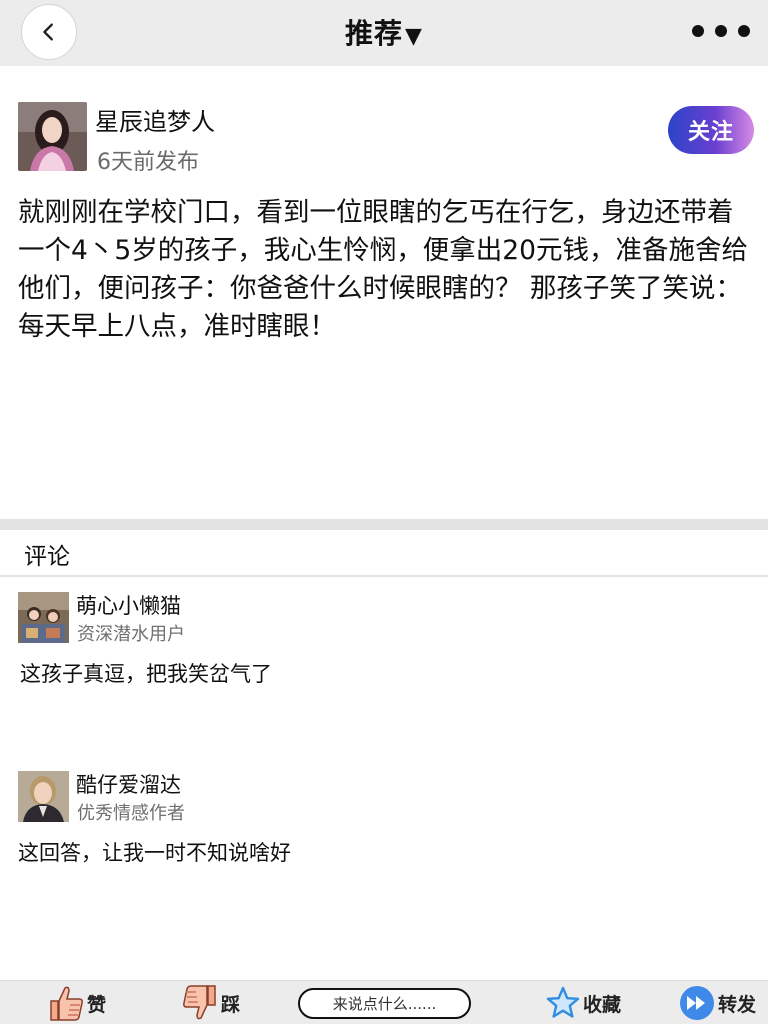 The image size is (768, 1025). I want to click on comments-divider, so click(384, 576).